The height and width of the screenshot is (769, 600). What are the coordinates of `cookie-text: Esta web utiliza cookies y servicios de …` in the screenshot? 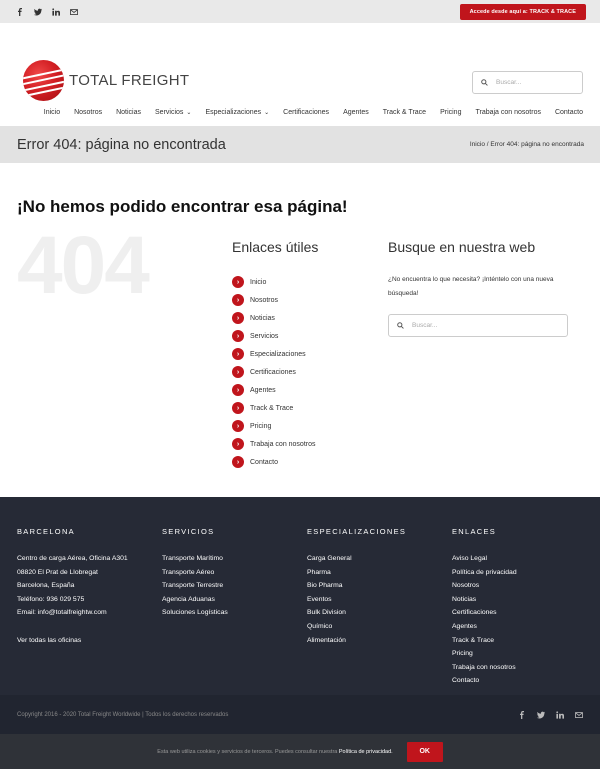 It's located at (274, 752).